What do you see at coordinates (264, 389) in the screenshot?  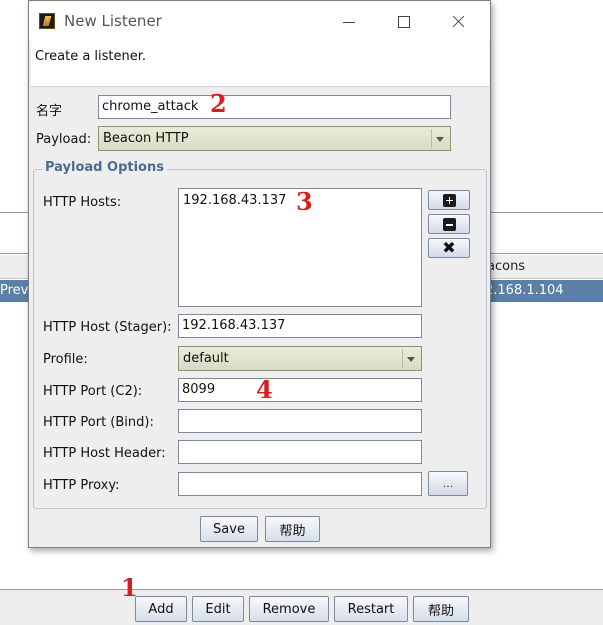 I see `annotation-marker-4: 4` at bounding box center [264, 389].